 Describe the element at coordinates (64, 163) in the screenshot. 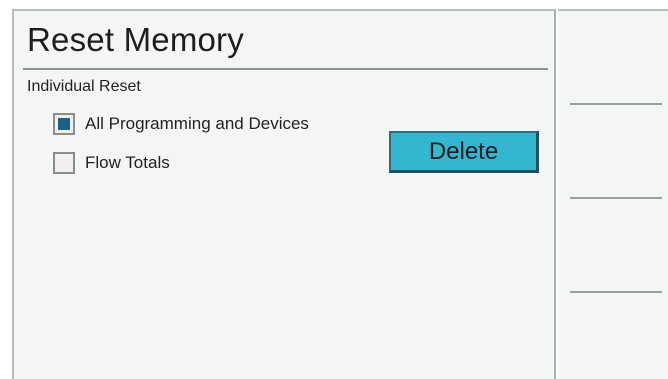

I see `checkbox-unchecked` at that location.